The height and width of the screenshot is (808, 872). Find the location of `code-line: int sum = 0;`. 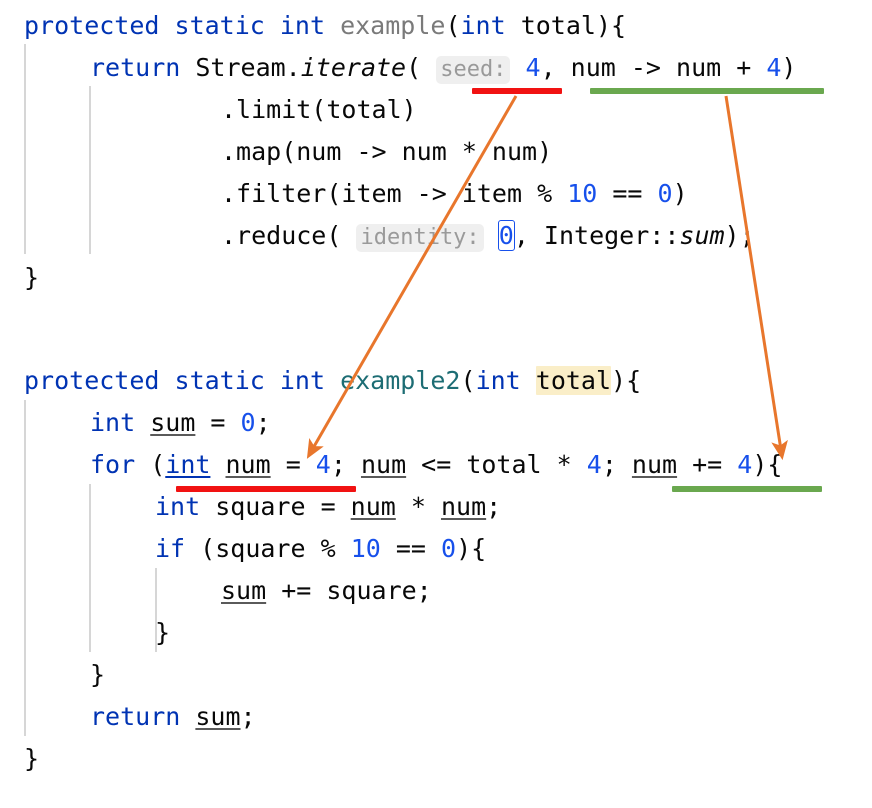

code-line: int sum = 0; is located at coordinates (180, 423).